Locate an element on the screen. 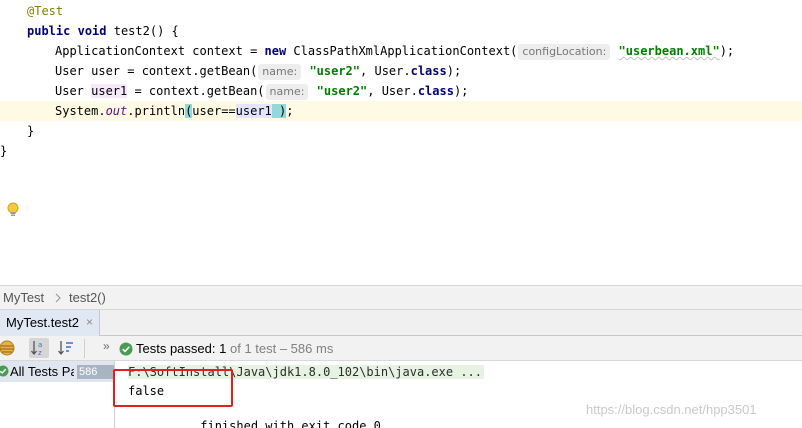  tests-status: Tests passed: 1 of 1 test – 586 ms is located at coordinates (234, 348).